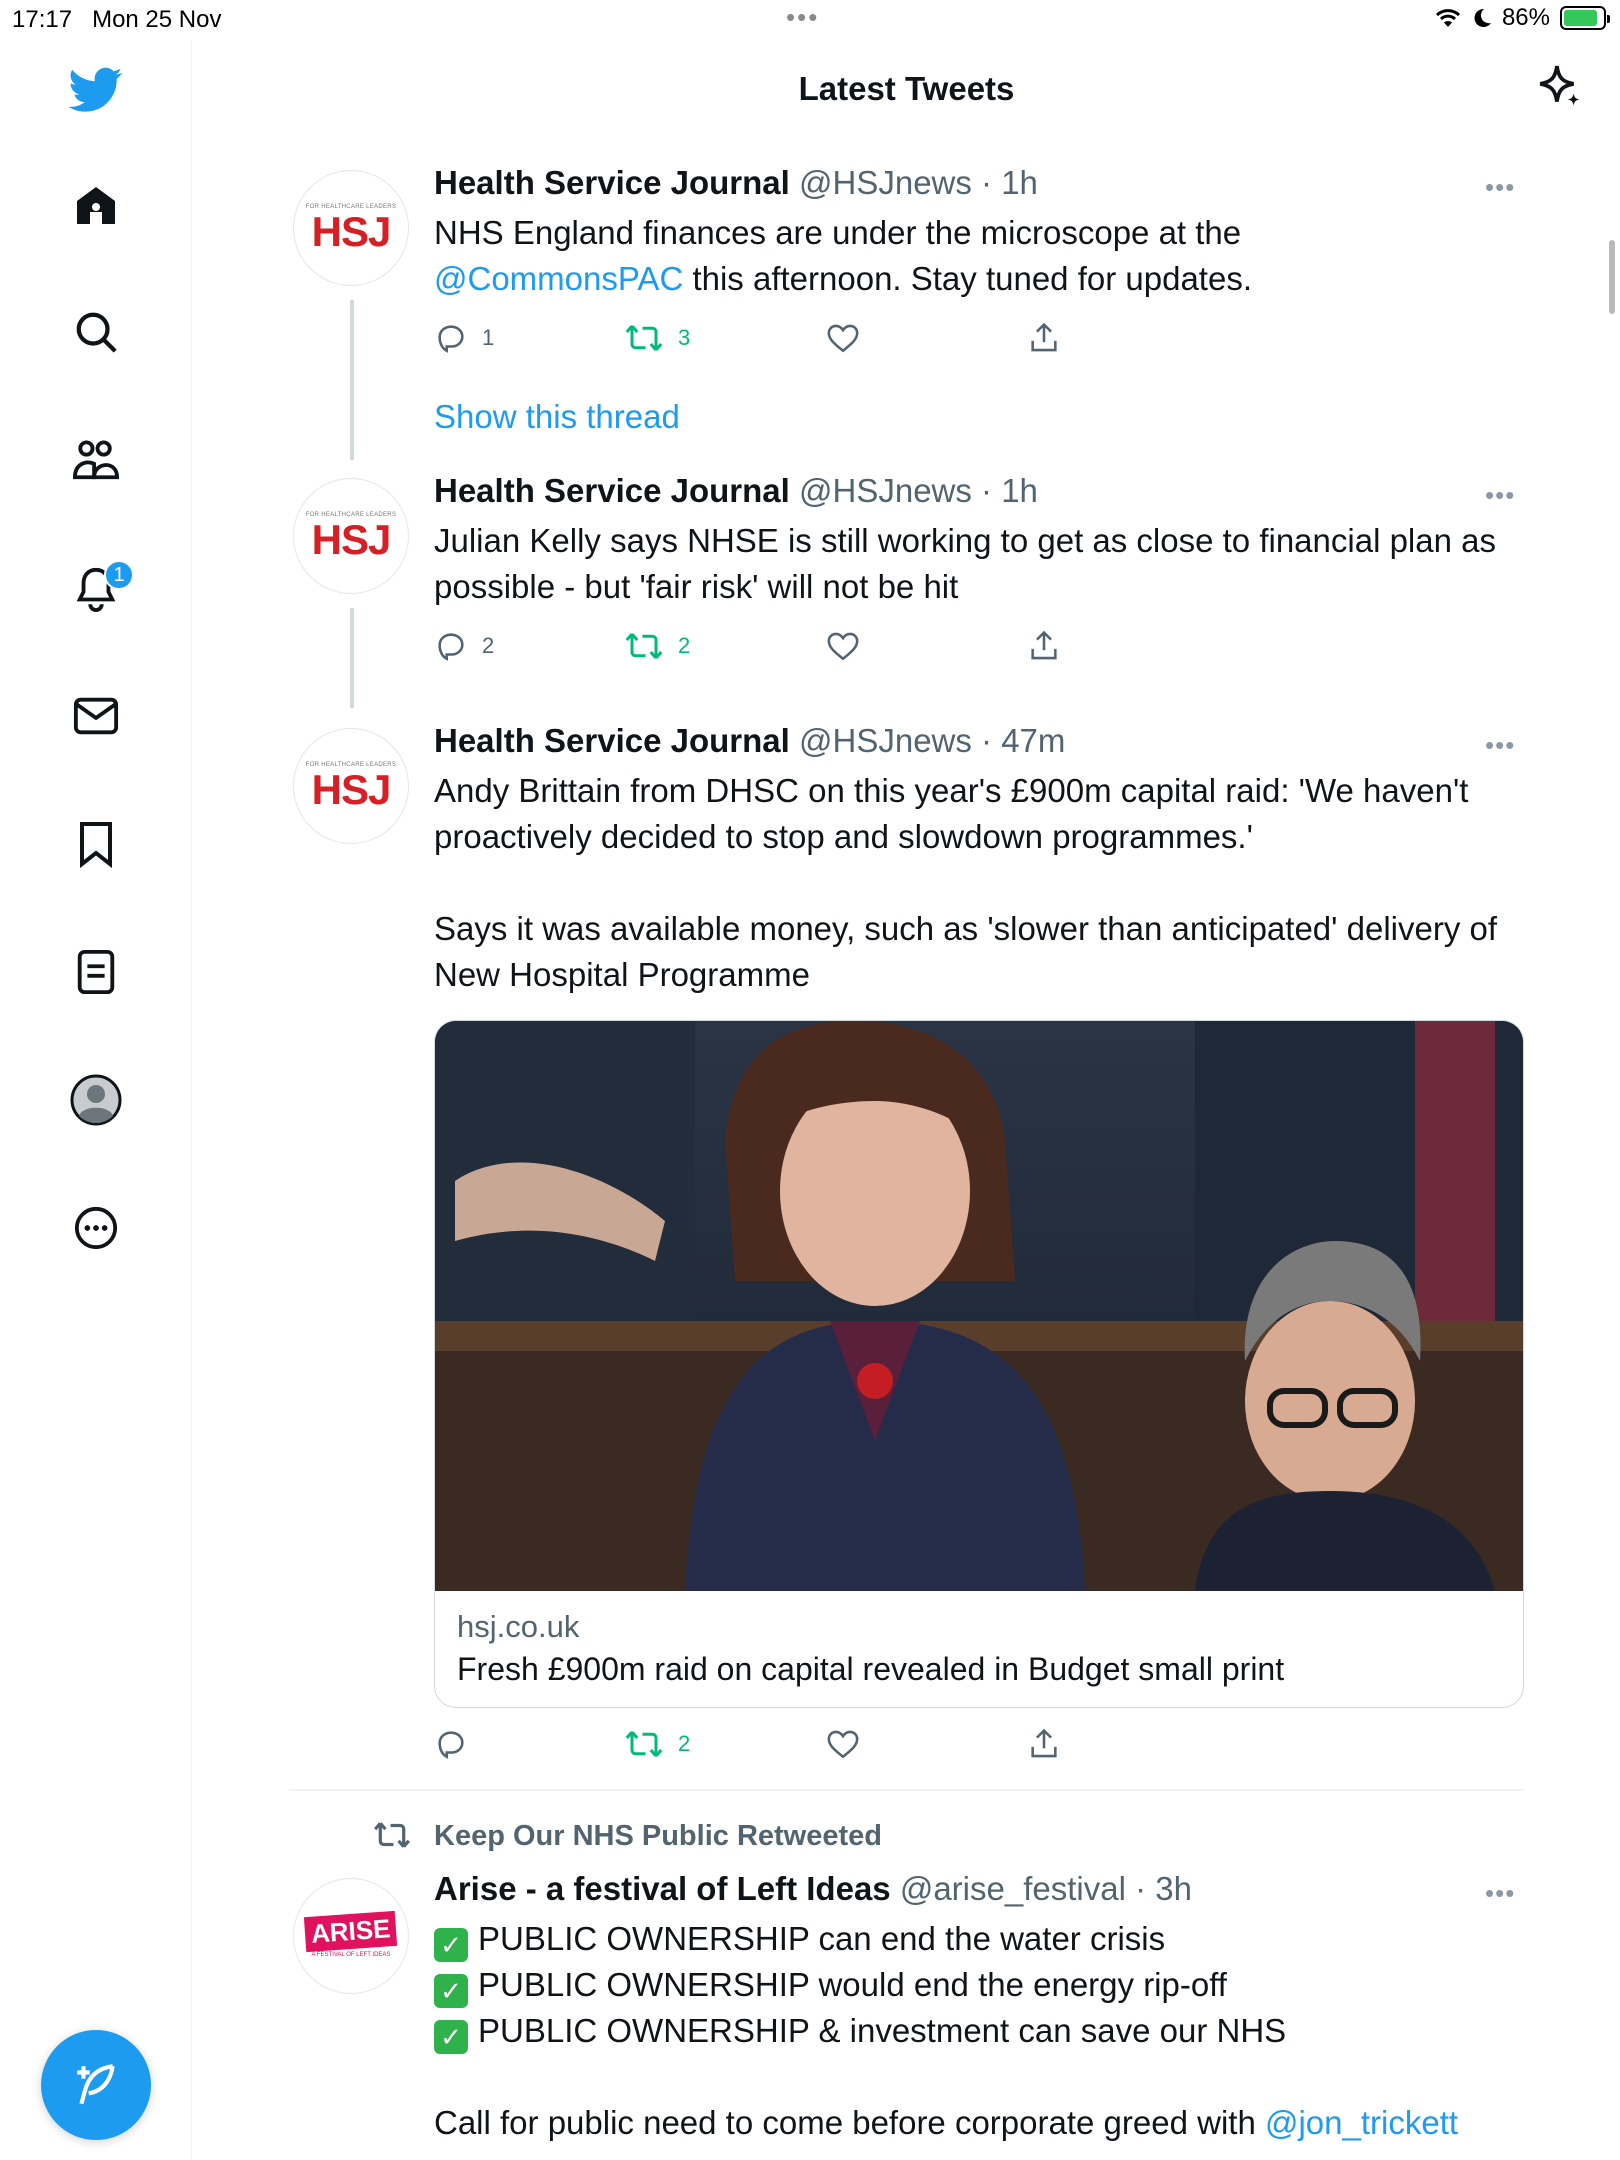  Describe the element at coordinates (1045, 1888) in the screenshot. I see `author-handle-time: @arise_festival · 3h` at that location.